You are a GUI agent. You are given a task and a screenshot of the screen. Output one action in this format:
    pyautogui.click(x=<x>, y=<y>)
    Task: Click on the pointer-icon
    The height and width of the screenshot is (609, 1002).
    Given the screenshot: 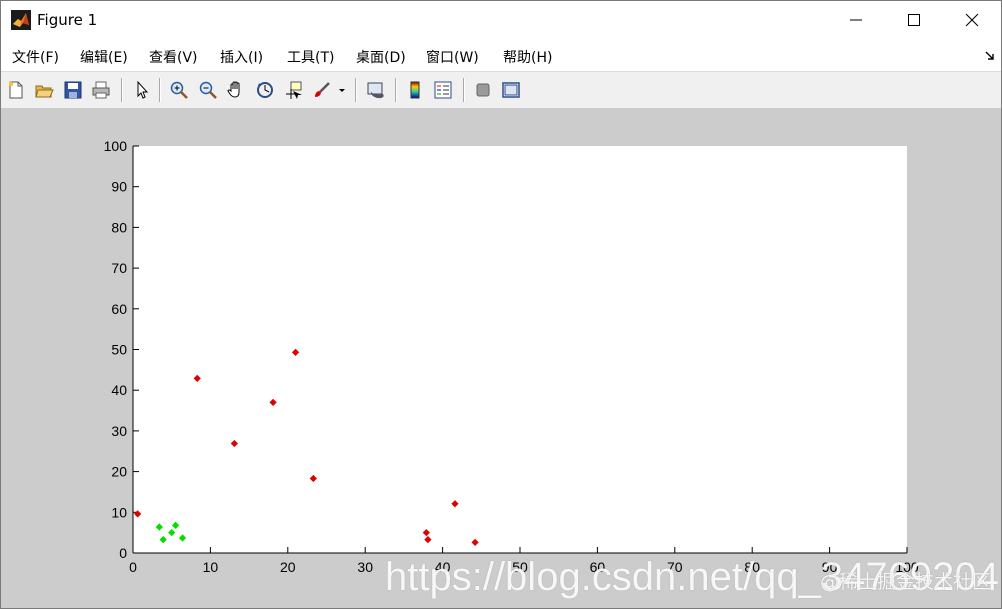 What is the action you would take?
    pyautogui.click(x=143, y=89)
    